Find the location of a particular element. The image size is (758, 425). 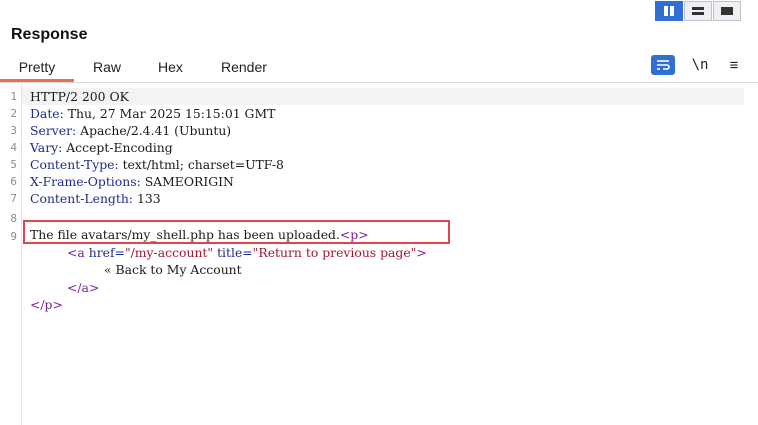

code-line: X-Frame-Options: SAMEORIGIN is located at coordinates (132, 181).